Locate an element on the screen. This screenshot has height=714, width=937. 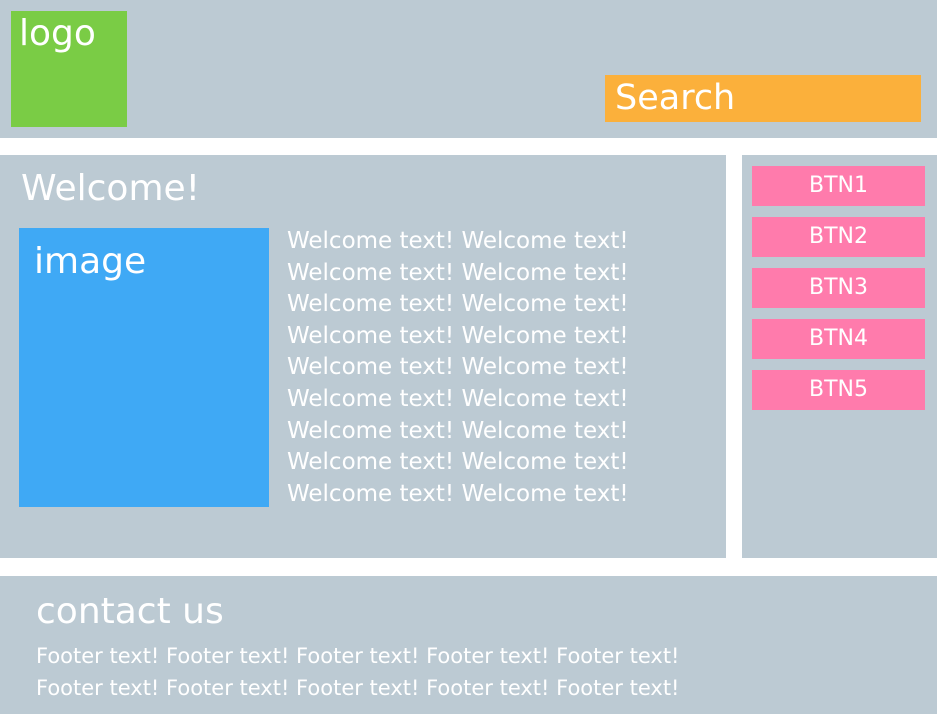
search-box: Search is located at coordinates (763, 98).